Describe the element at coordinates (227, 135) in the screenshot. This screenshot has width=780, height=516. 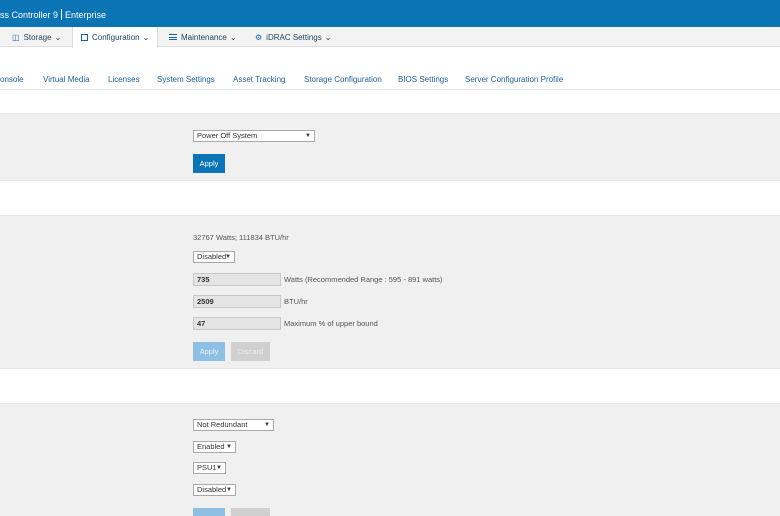
I see `power-action-value: Power Off System` at that location.